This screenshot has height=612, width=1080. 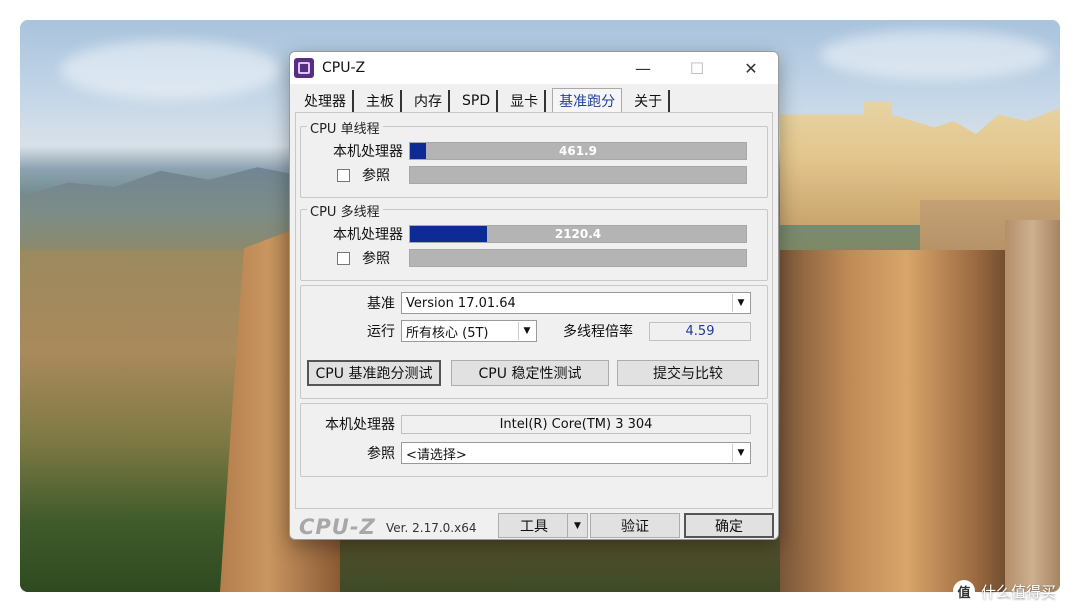 What do you see at coordinates (576, 453) in the screenshot?
I see `reference-select: <请选择> ▼` at bounding box center [576, 453].